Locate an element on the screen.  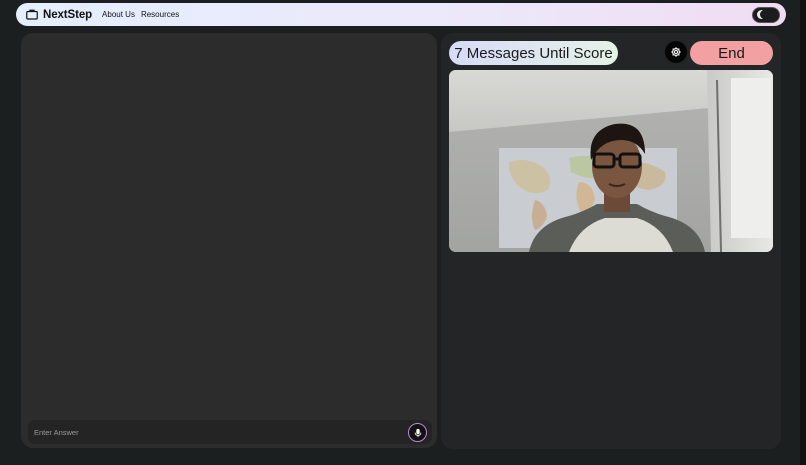
briefcase-icon is located at coordinates (32, 14).